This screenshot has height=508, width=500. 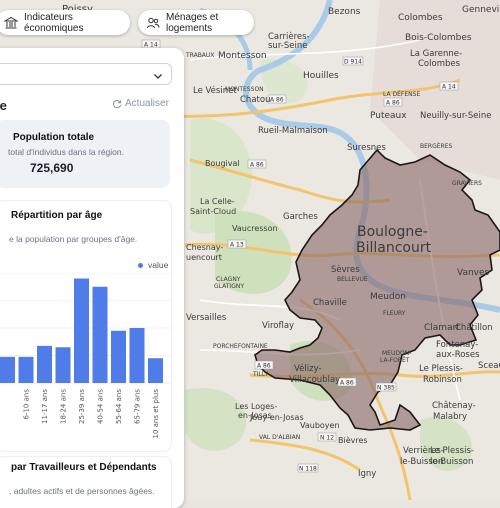 I want to click on road-badge: N 385, so click(x=386, y=387).